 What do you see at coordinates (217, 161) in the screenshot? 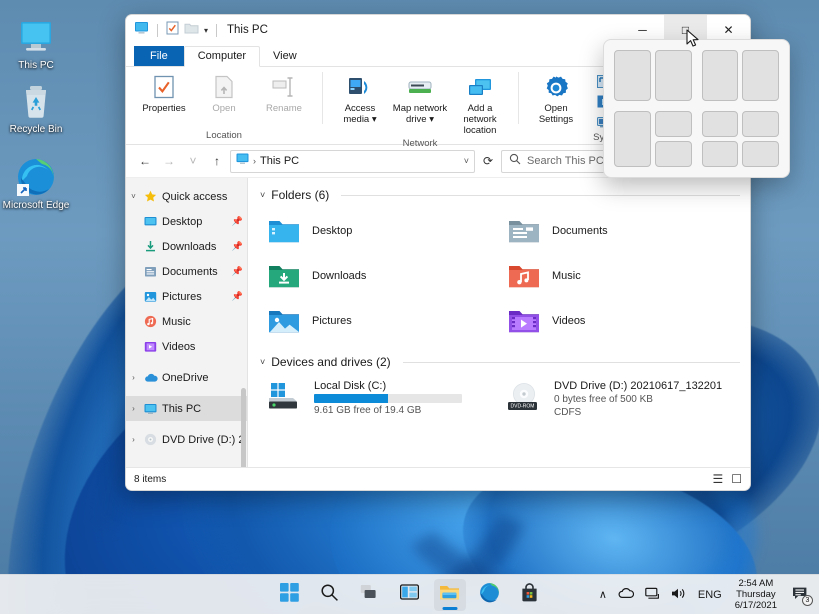
I see `up-button: ↑` at bounding box center [217, 161].